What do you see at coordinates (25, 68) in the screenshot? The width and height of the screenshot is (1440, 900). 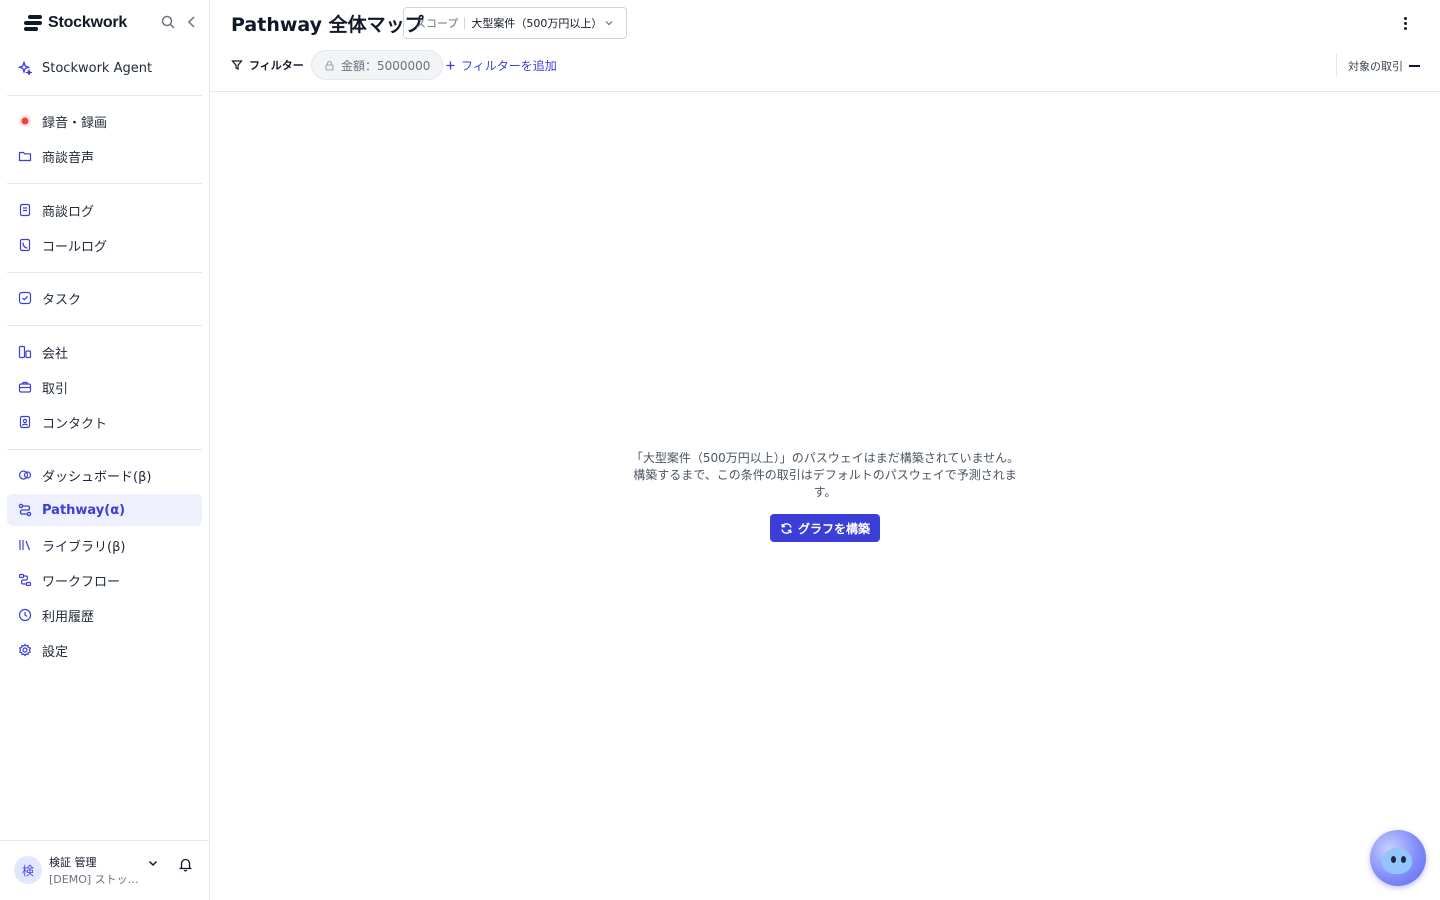 I see `sparkle-icon` at bounding box center [25, 68].